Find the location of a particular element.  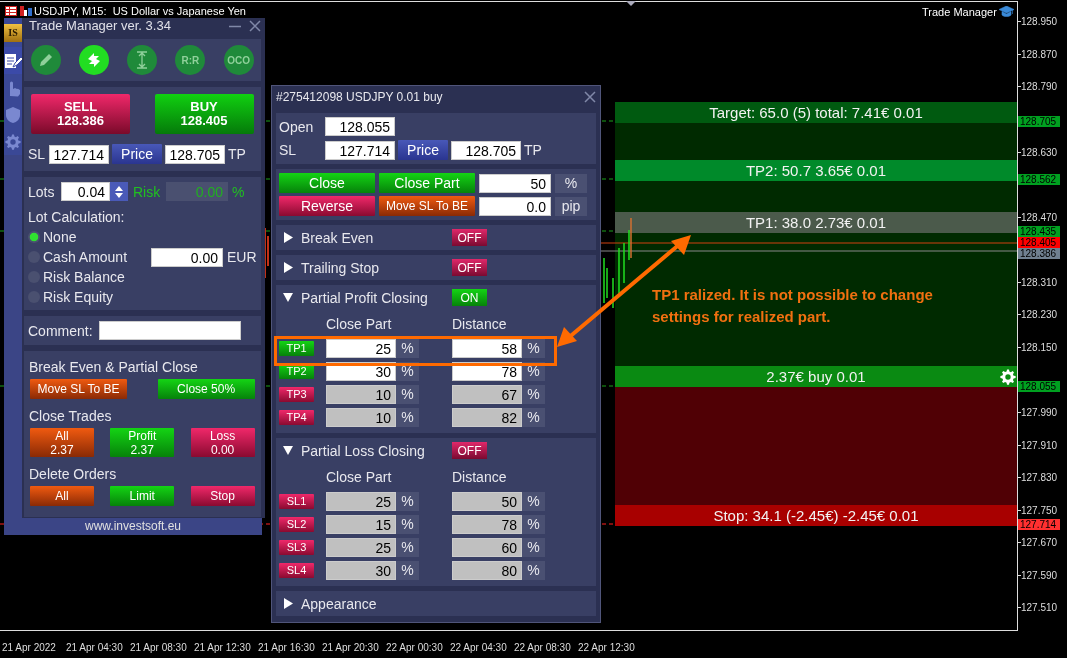

distance-field: 82 is located at coordinates (487, 417).